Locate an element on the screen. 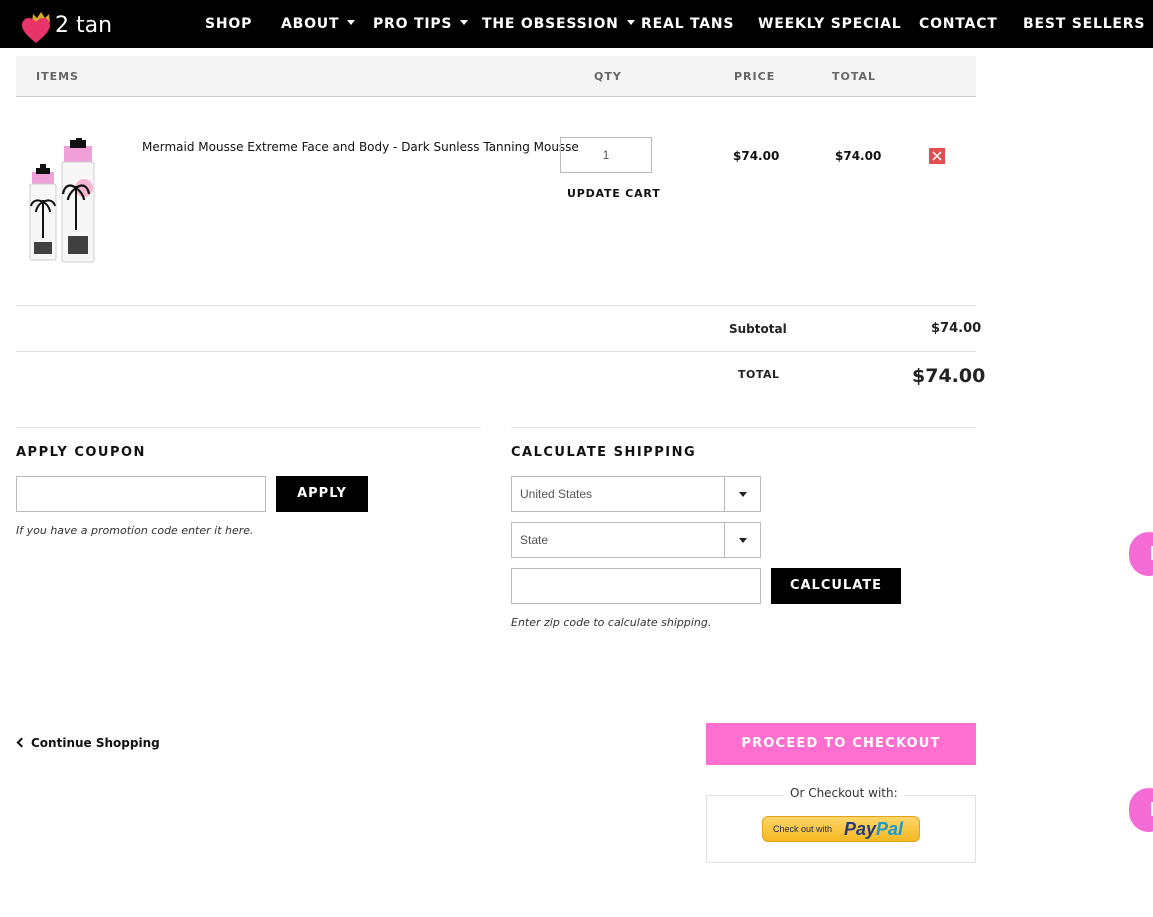  calculate-shipping-button: CALCULATE is located at coordinates (836, 586).